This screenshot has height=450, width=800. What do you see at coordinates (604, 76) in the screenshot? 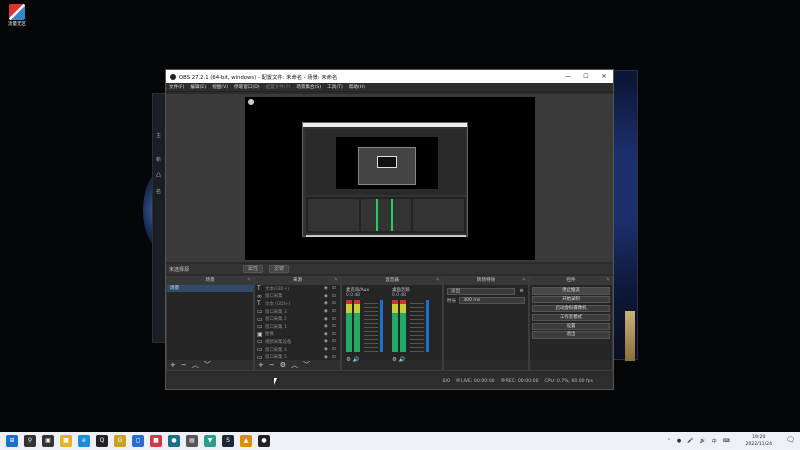
I see `close-button: ✕` at bounding box center [604, 76].